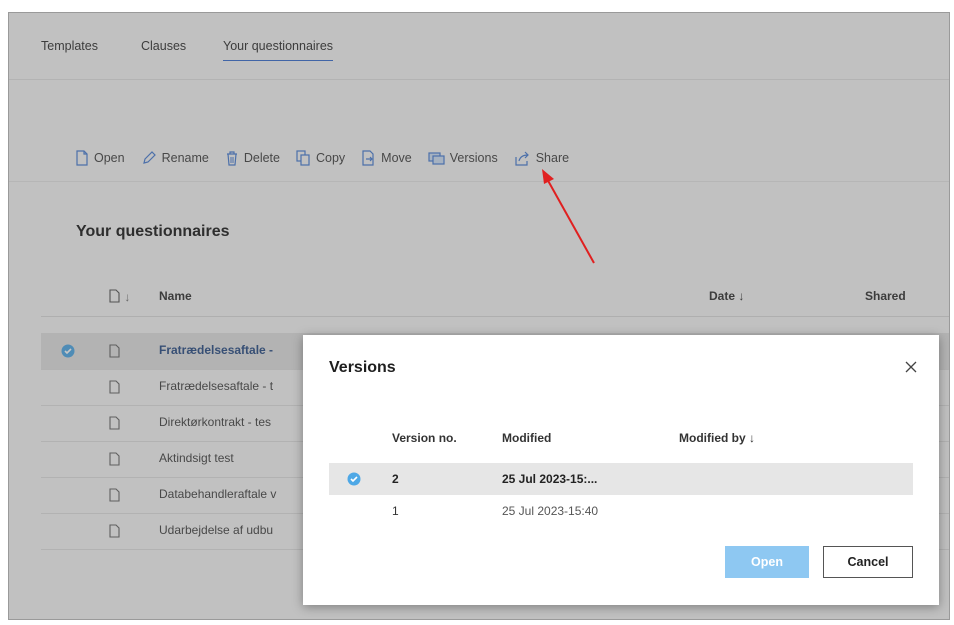  What do you see at coordinates (868, 562) in the screenshot?
I see `cancel-button: Cancel` at bounding box center [868, 562].